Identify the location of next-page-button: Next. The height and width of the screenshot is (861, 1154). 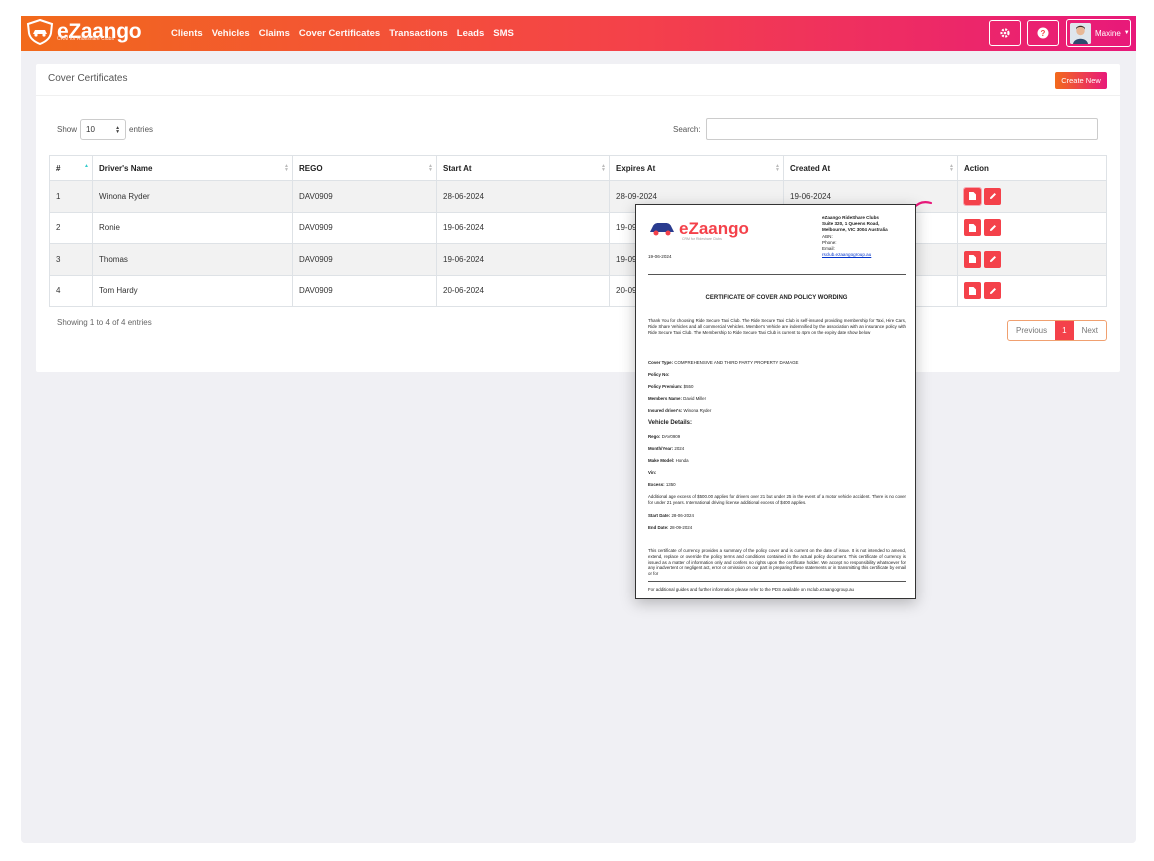
(1090, 330).